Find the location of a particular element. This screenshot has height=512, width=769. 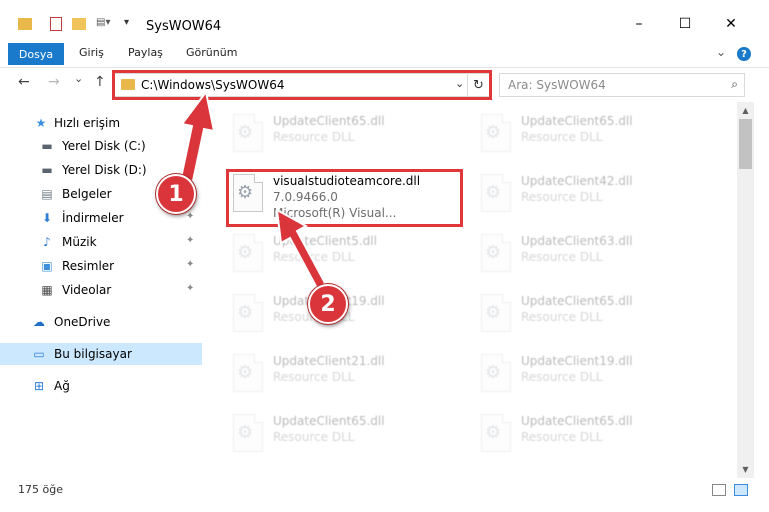

search-input: Ara: SysWOW64 is located at coordinates (557, 85).